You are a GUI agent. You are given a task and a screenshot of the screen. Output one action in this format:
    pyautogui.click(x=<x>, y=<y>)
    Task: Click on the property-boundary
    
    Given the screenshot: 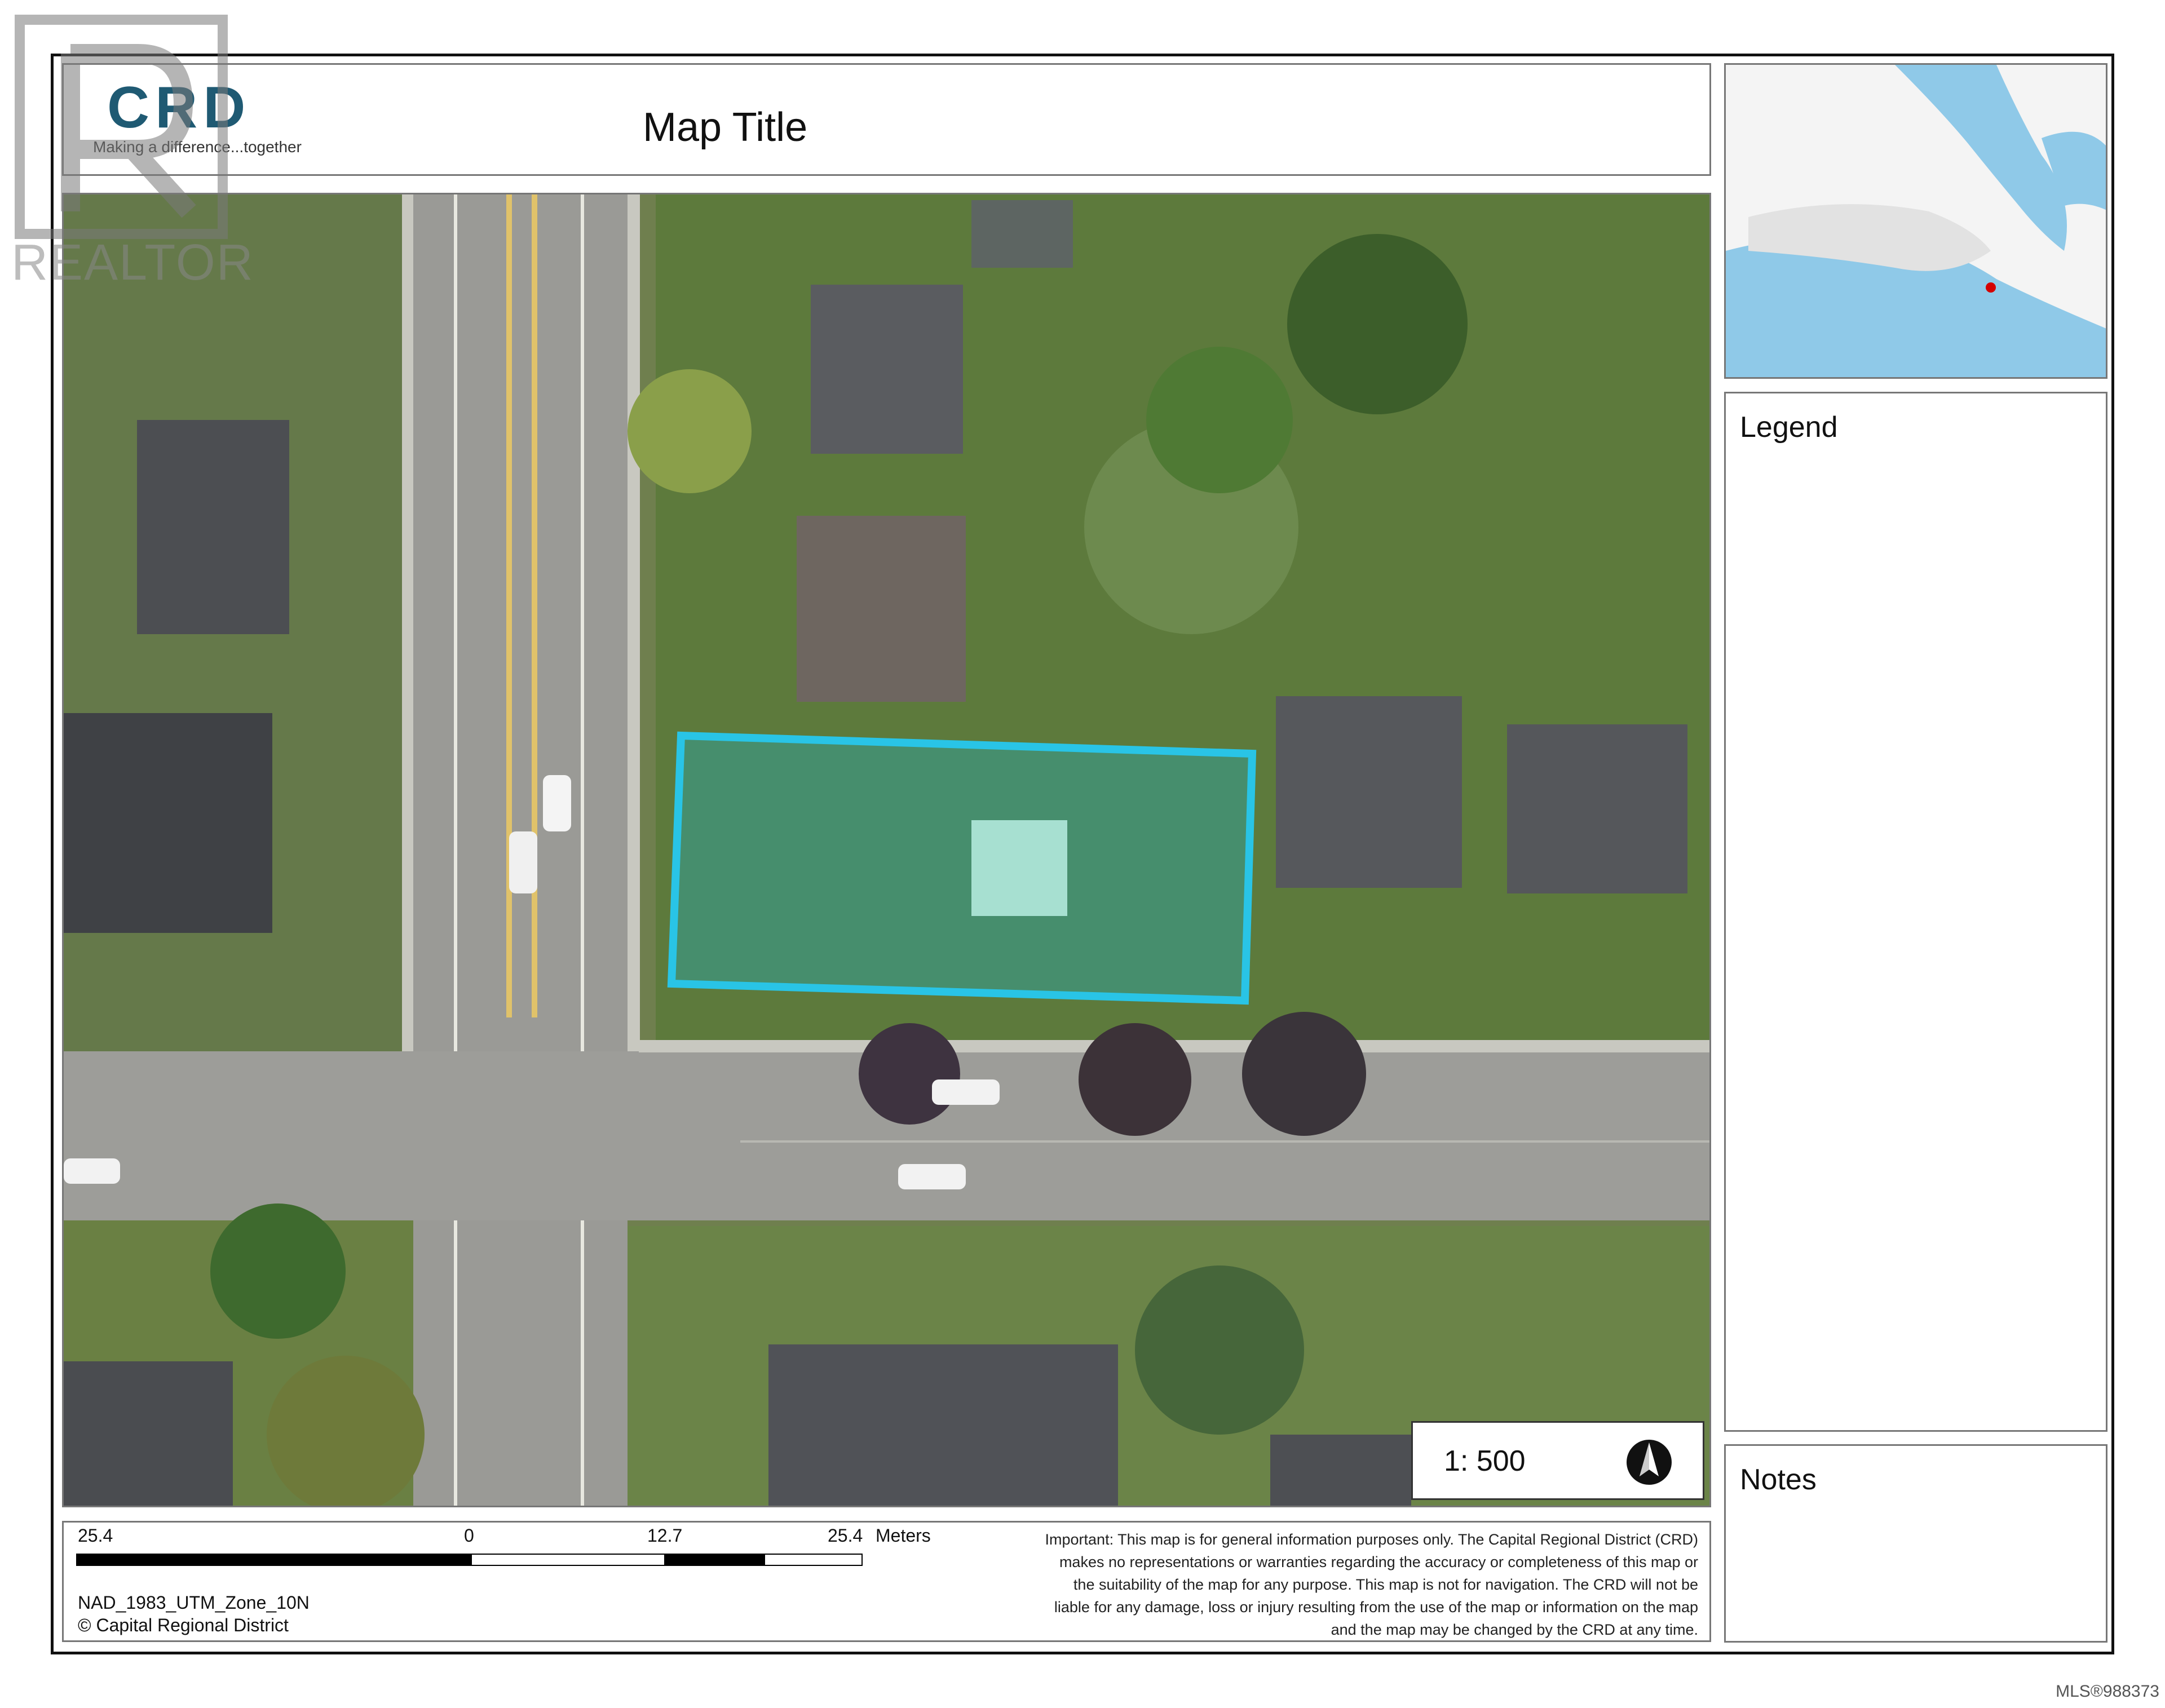 What is the action you would take?
    pyautogui.click(x=962, y=868)
    